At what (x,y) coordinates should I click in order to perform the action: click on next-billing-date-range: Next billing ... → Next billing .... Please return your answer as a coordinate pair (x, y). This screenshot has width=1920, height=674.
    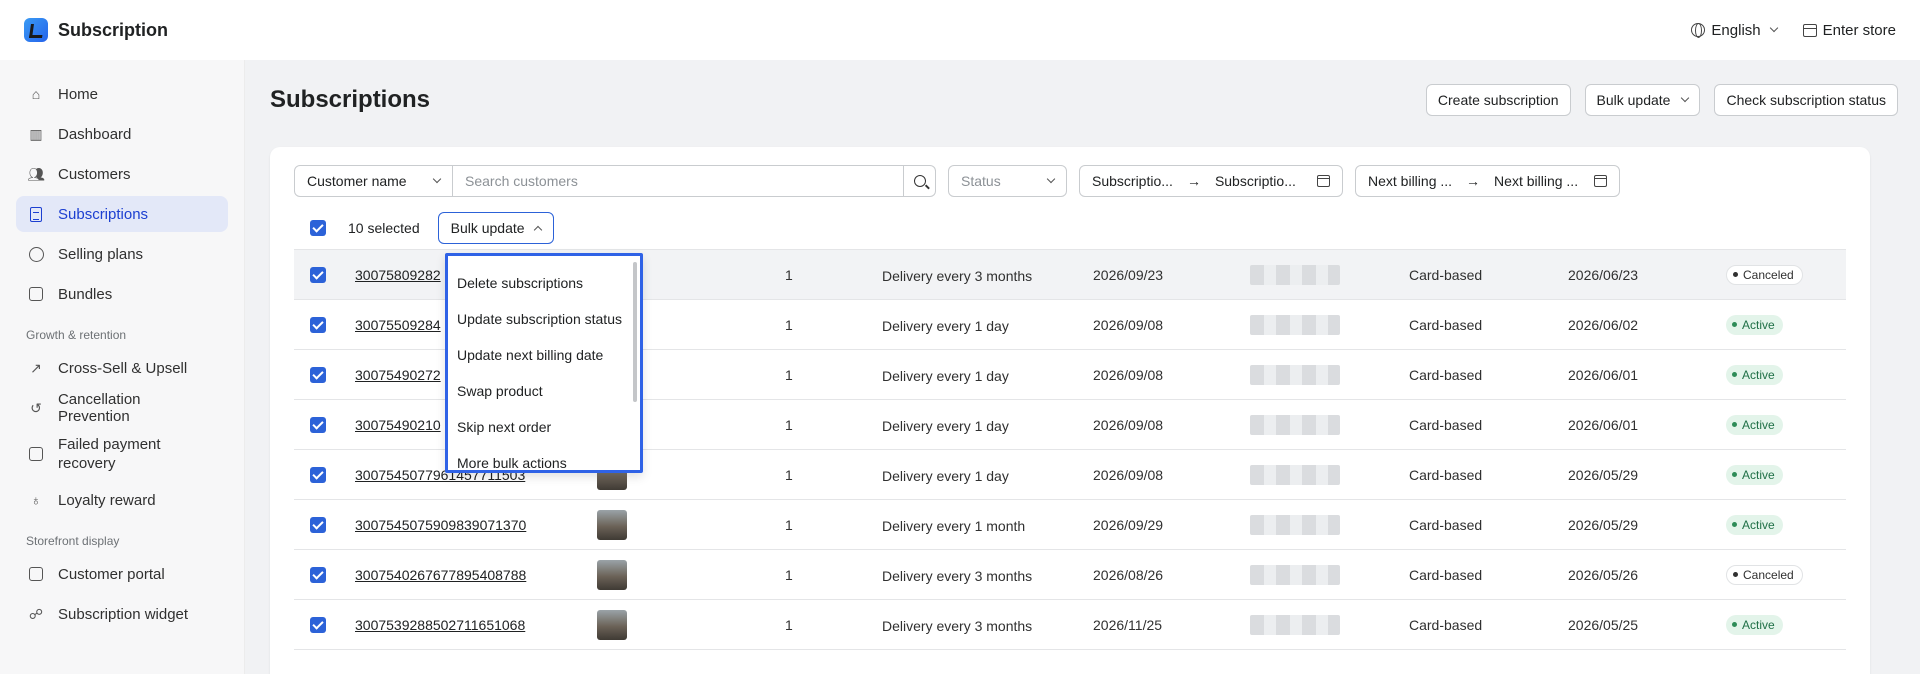
    Looking at the image, I should click on (1487, 181).